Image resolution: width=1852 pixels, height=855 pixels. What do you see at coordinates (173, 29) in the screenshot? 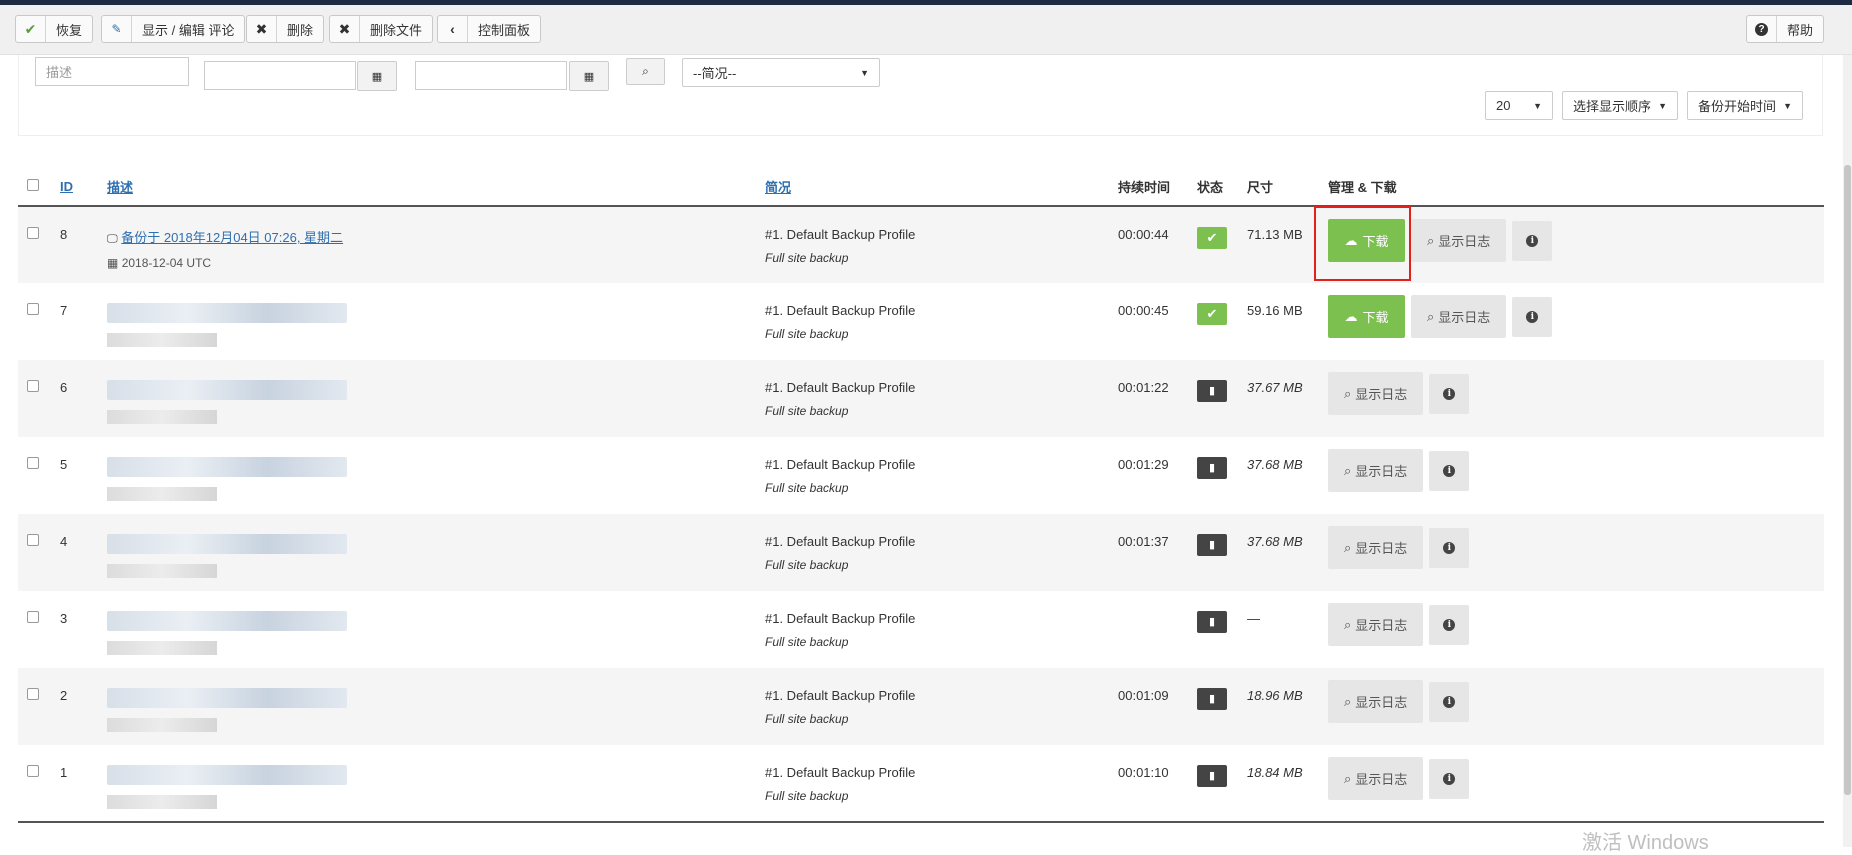
I see `edit-comment-button: ✎ 显示 / 编辑 评论` at bounding box center [173, 29].